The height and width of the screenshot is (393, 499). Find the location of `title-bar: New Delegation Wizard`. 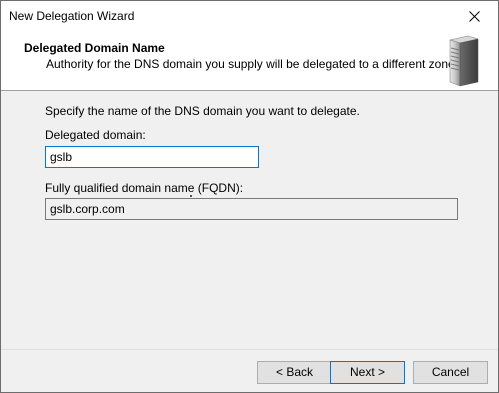

title-bar: New Delegation Wizard is located at coordinates (249, 16).